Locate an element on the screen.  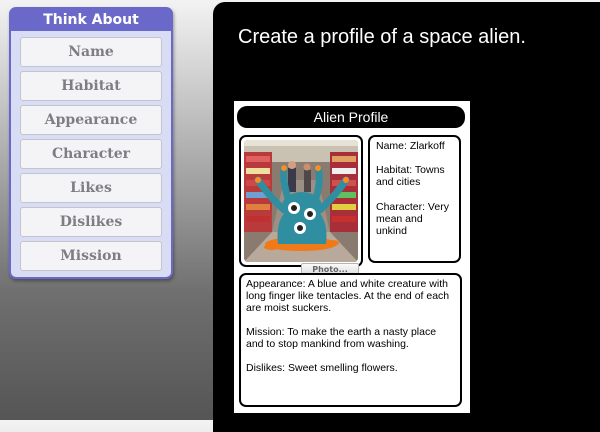
think-item-dislikes: Dislikes is located at coordinates (91, 222).